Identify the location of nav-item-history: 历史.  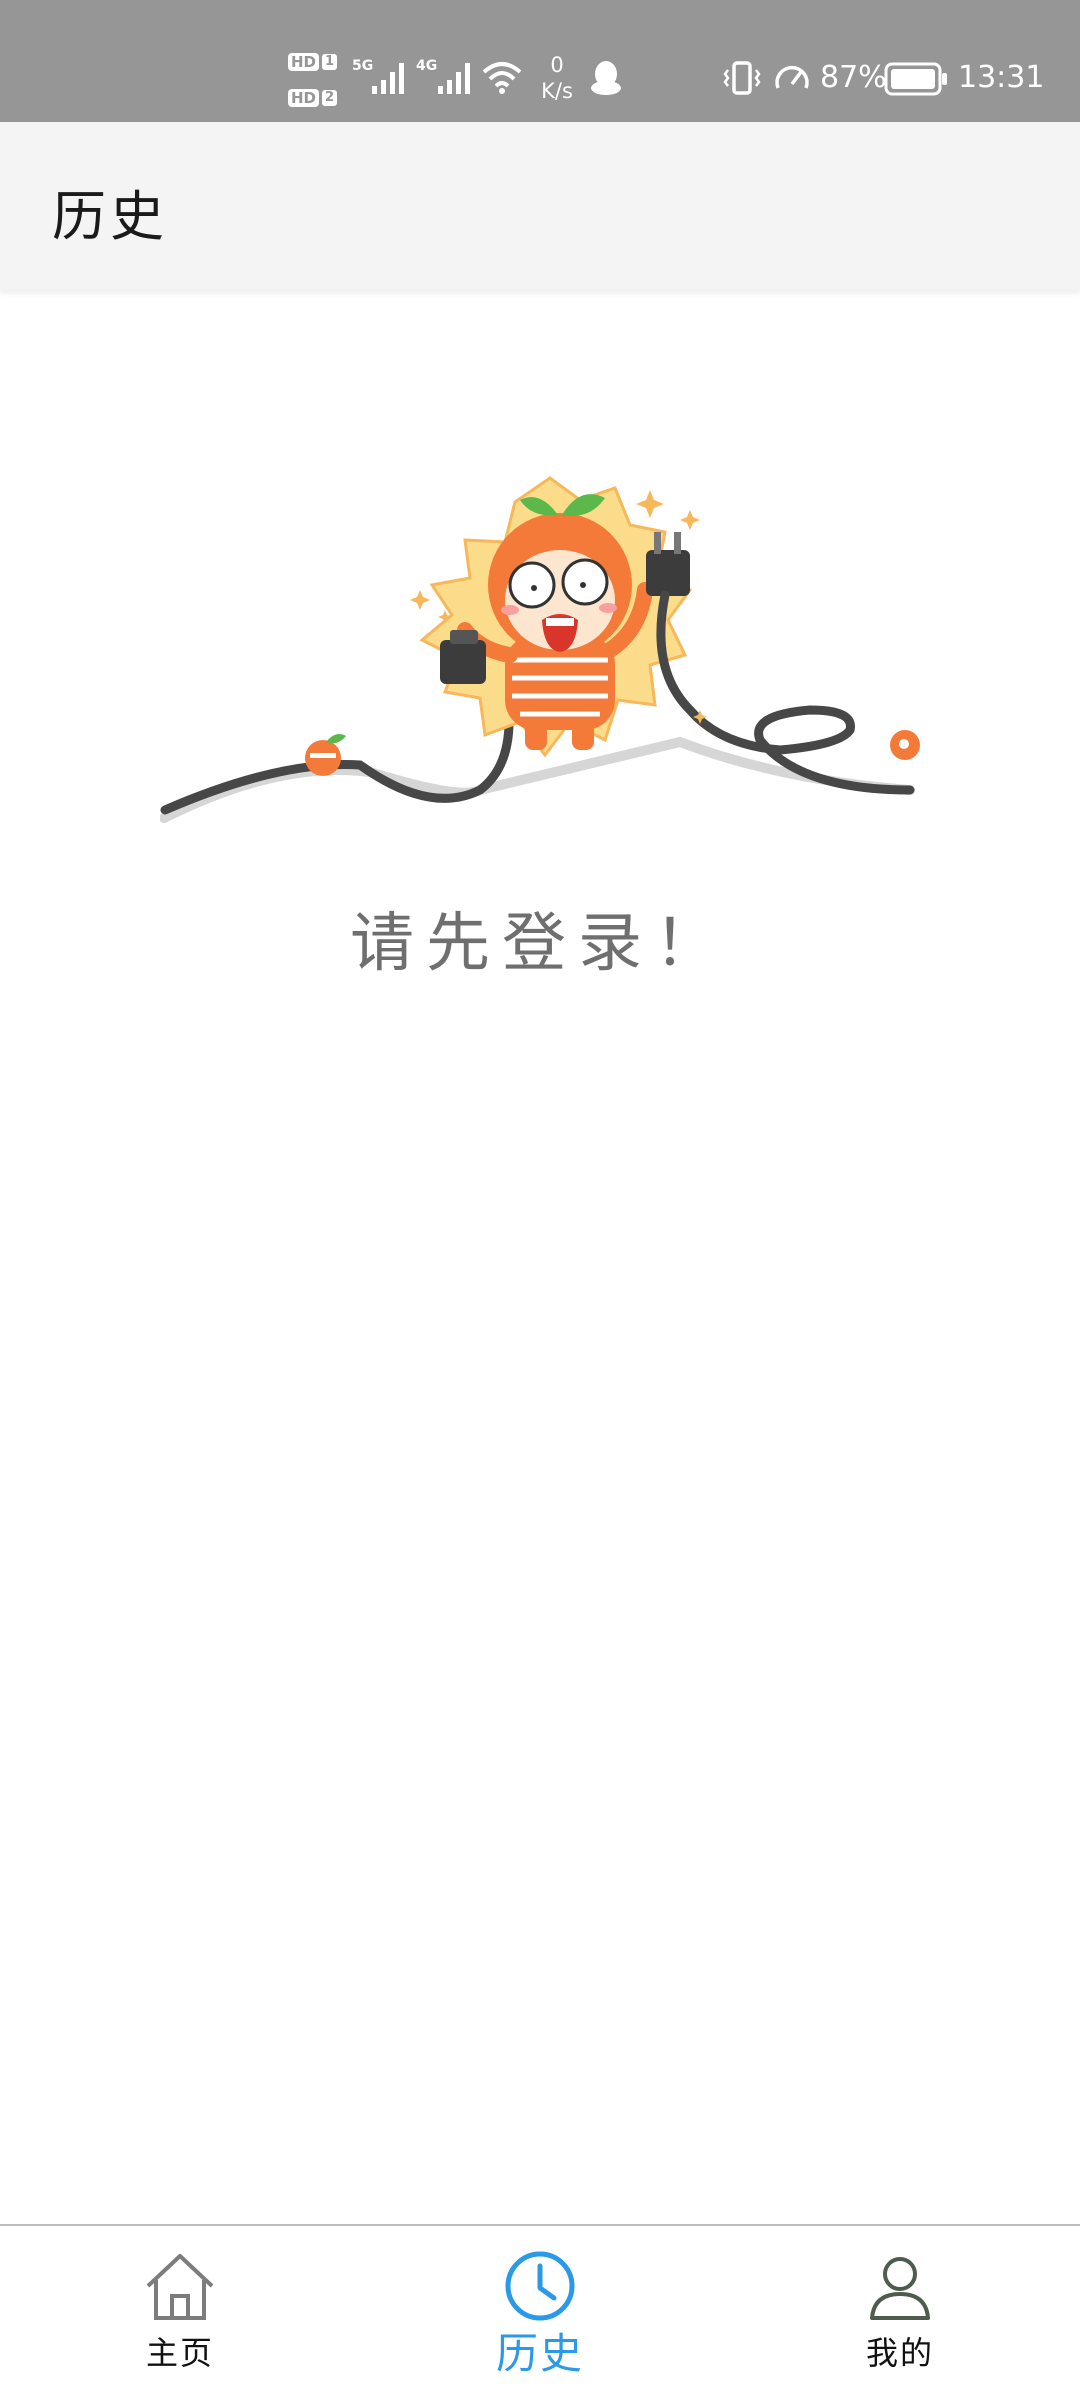
(540, 2314).